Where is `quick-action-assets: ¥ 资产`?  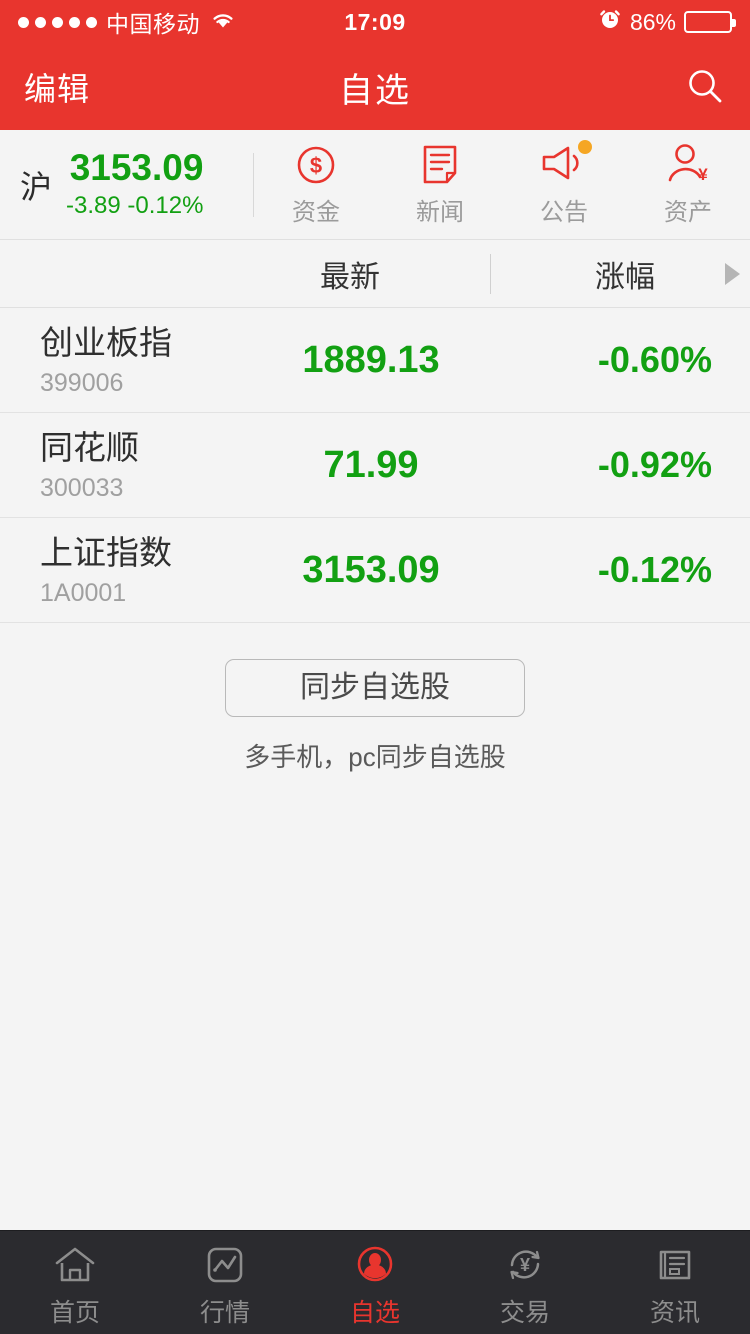
quick-action-assets: ¥ 资产 is located at coordinates (688, 184).